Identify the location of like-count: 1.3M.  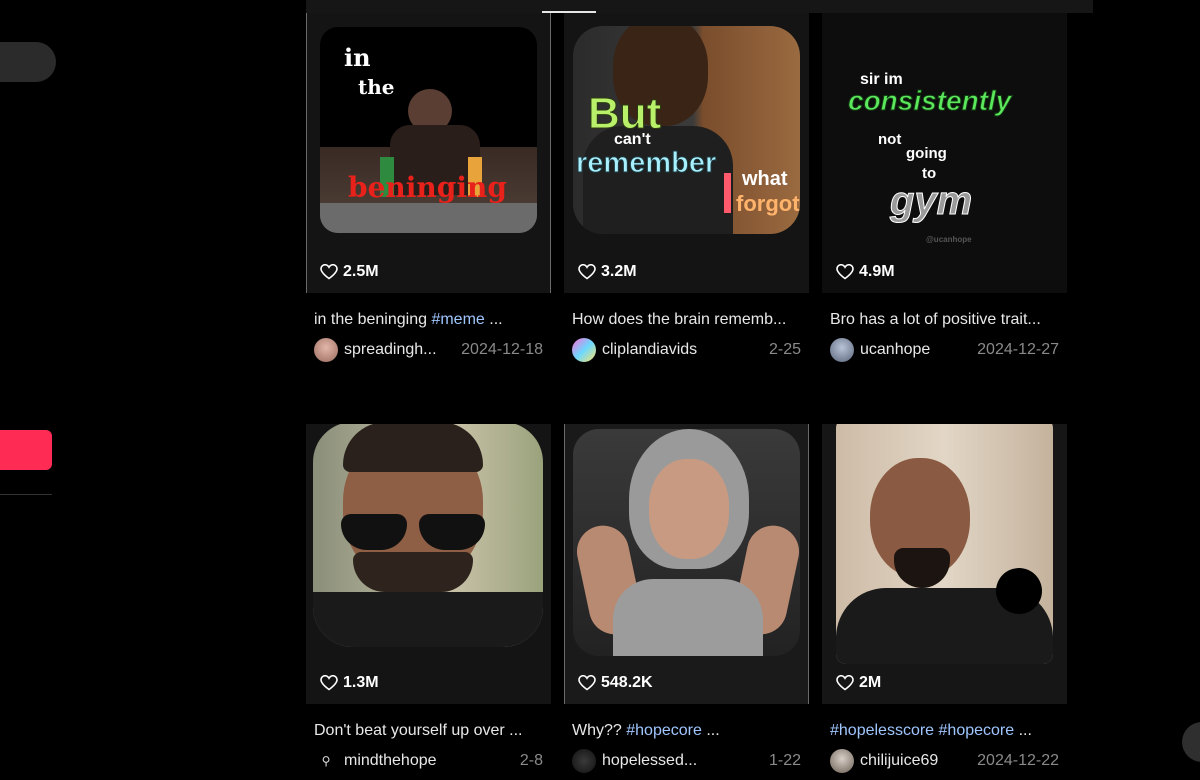
(349, 683).